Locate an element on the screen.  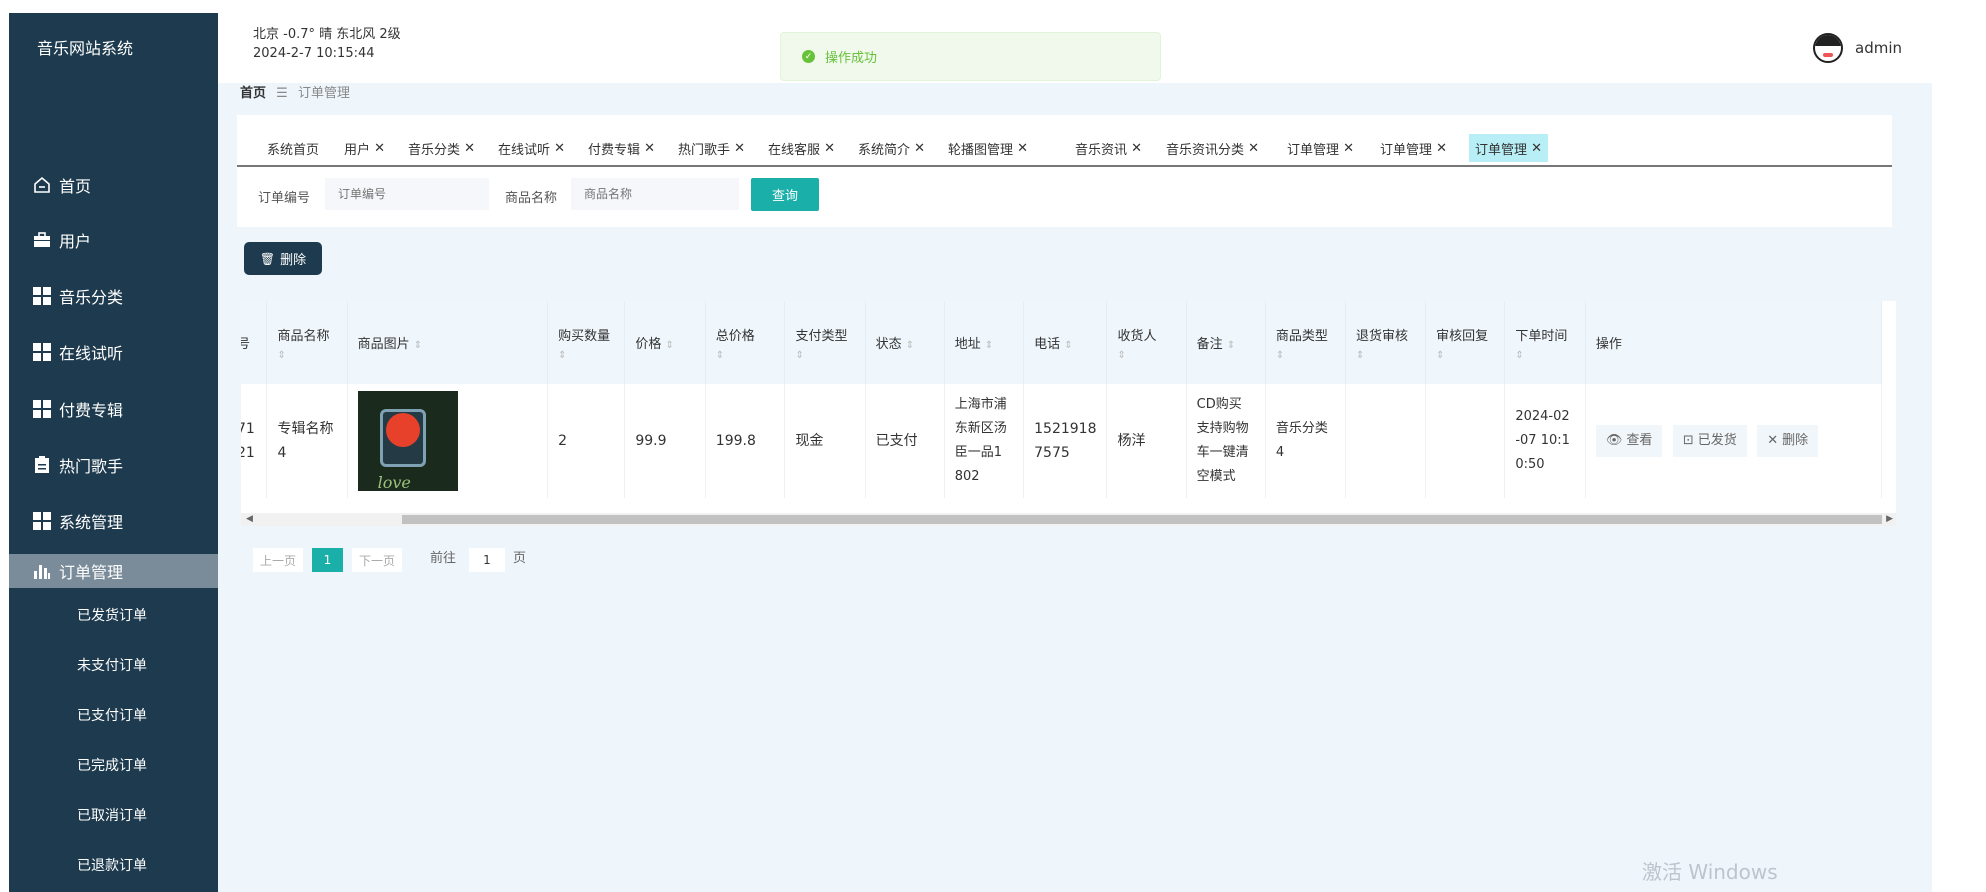
scroll-left-icon: ◀ is located at coordinates (249, 519).